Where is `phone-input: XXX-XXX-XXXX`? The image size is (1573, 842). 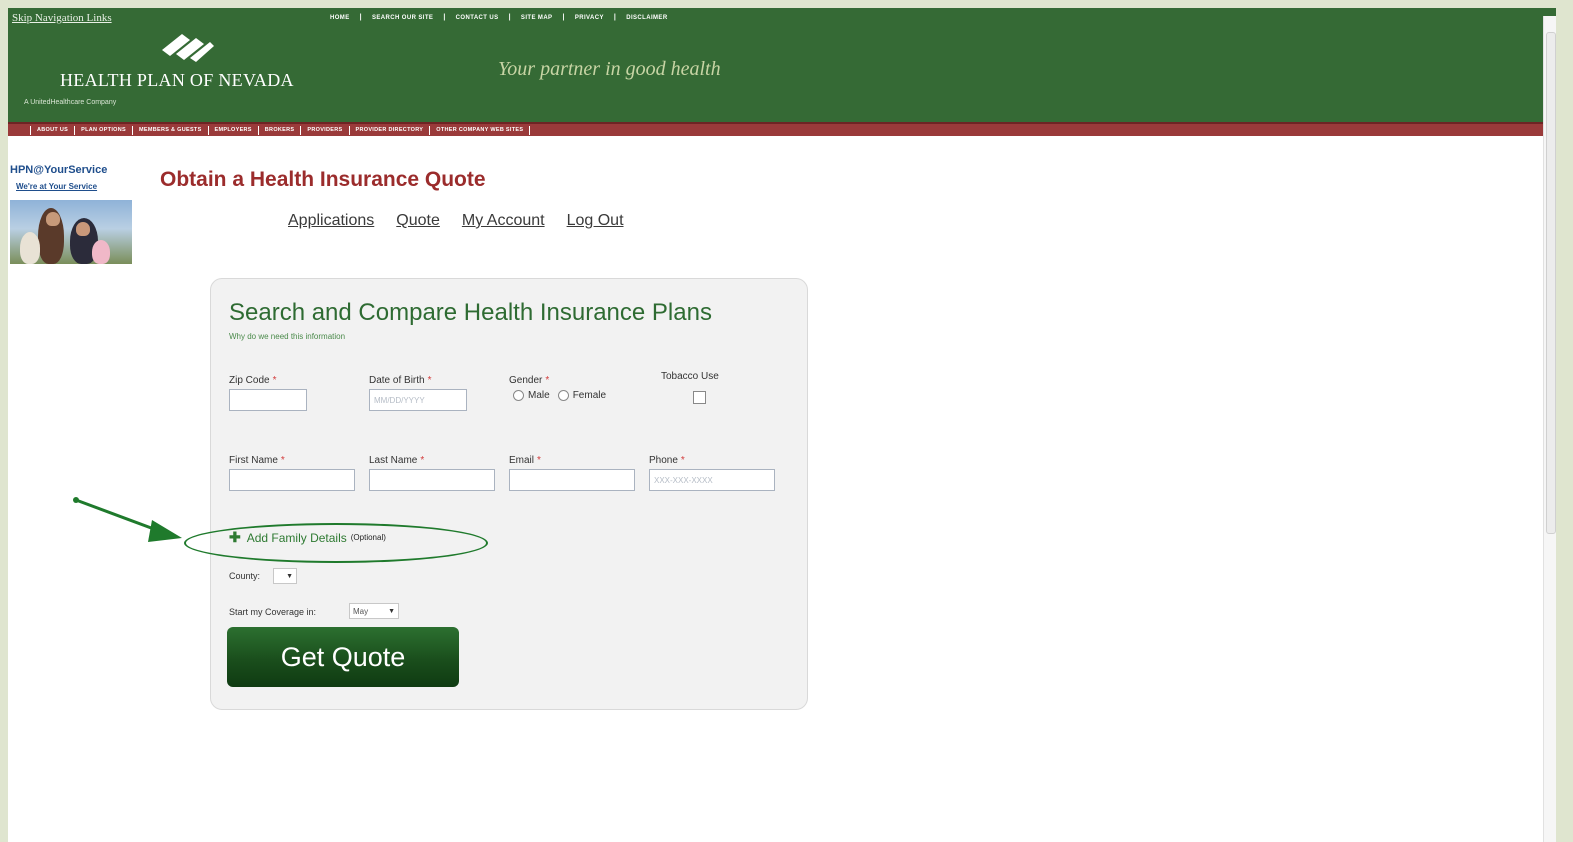
phone-input: XXX-XXX-XXXX is located at coordinates (712, 480).